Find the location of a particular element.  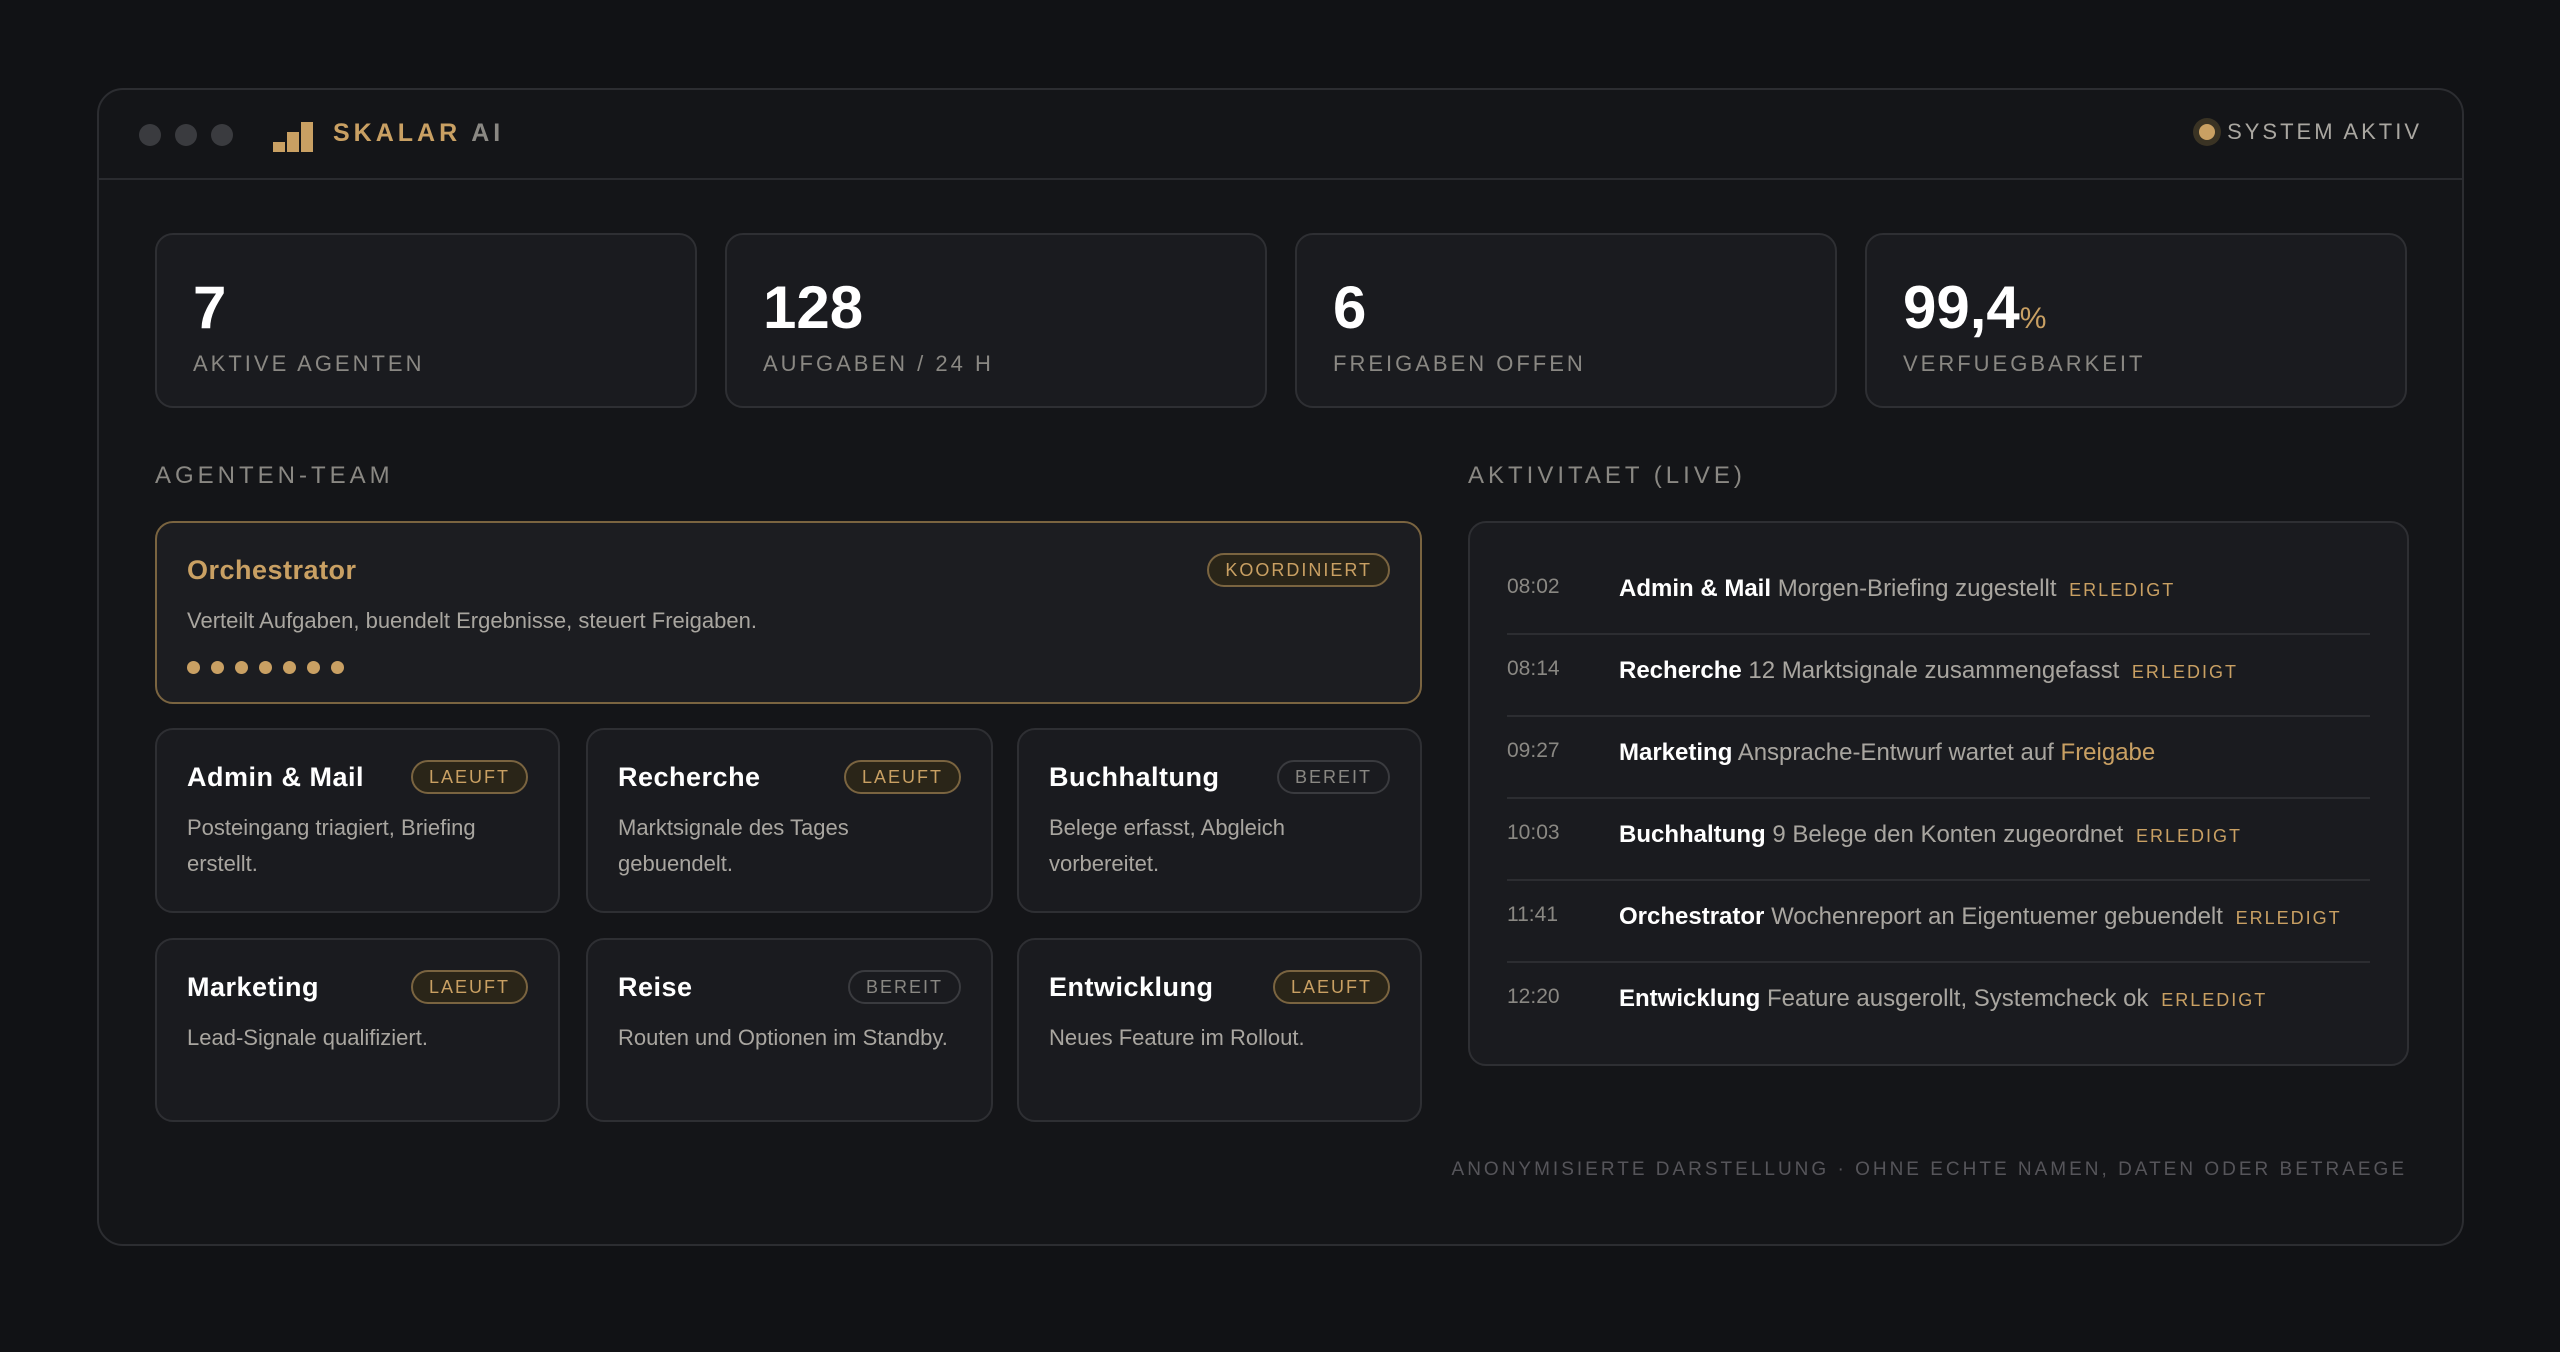

agent-name: Admin & Mail is located at coordinates (276, 777).